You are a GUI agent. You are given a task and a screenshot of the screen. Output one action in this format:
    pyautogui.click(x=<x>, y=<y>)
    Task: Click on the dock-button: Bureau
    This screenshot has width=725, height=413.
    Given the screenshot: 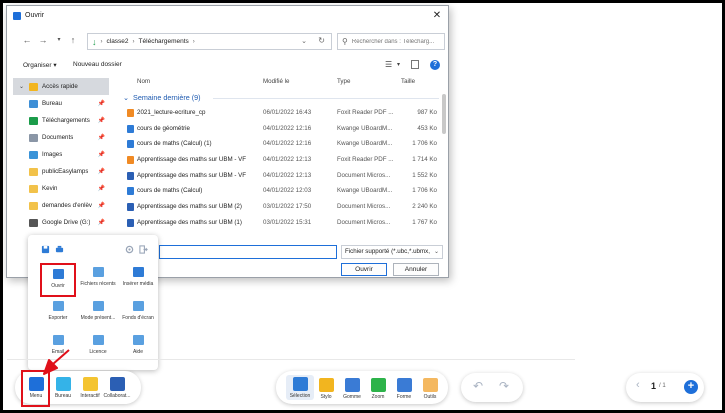 What is the action you would take?
    pyautogui.click(x=63, y=388)
    